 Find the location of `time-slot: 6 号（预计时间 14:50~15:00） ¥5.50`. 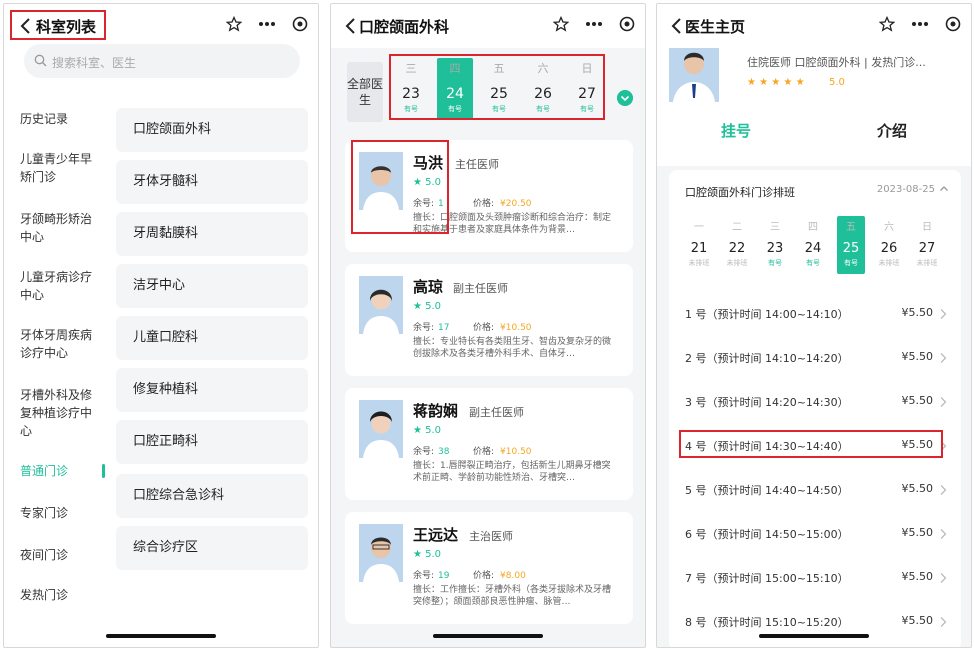

time-slot: 6 号（预计时间 14:50~15:00） ¥5.50 is located at coordinates (816, 534).